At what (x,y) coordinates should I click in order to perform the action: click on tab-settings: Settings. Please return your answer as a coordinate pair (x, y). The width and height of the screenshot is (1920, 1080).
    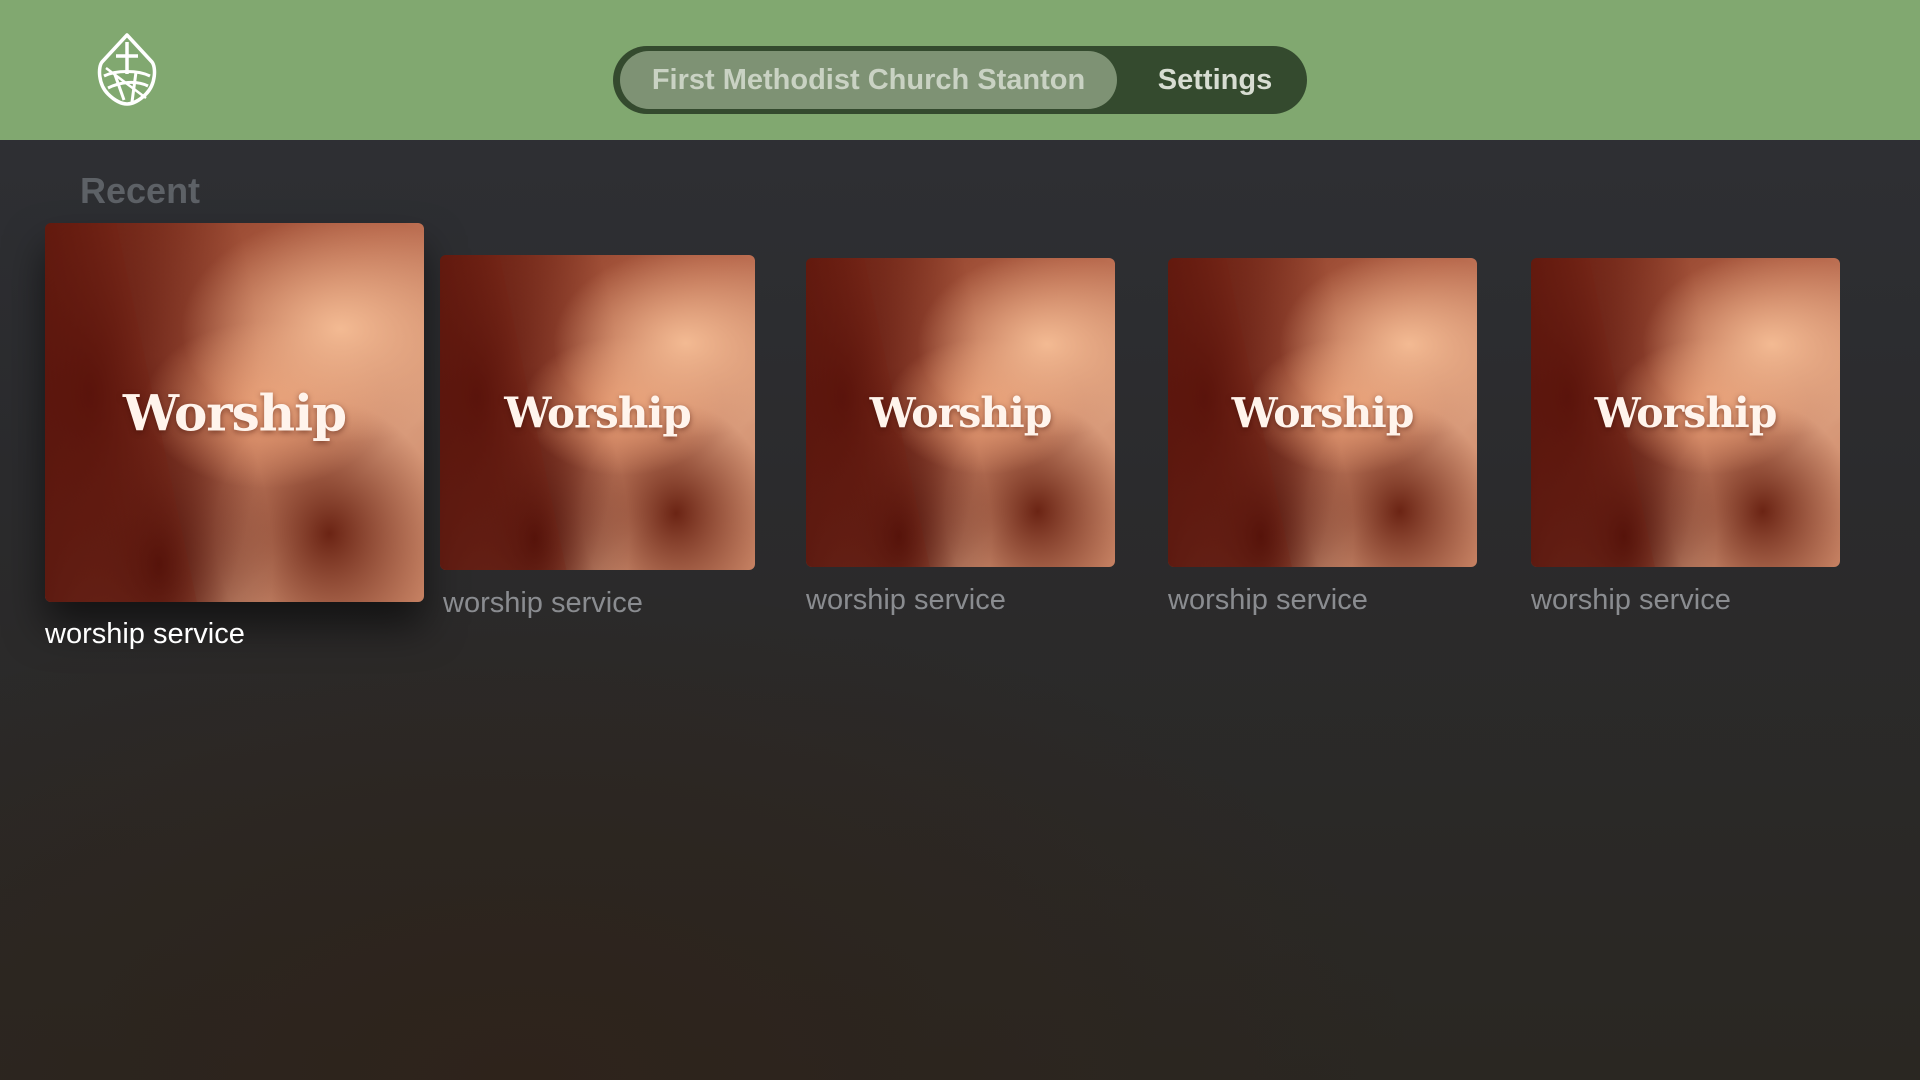
    Looking at the image, I should click on (1215, 80).